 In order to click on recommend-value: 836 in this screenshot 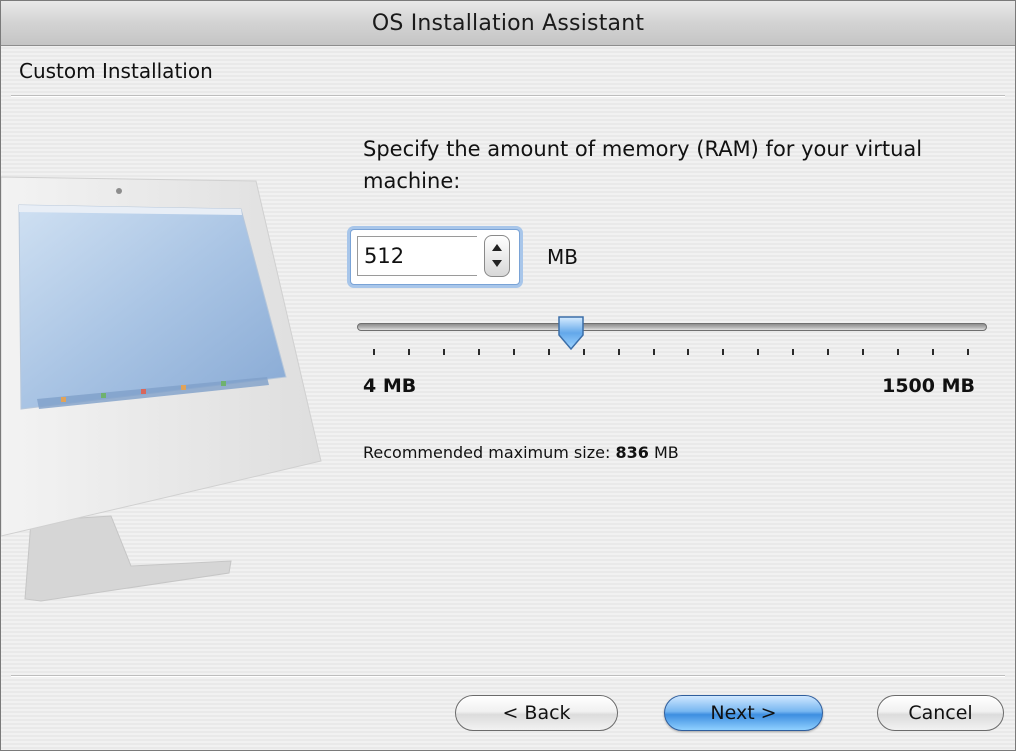, I will do `click(632, 452)`.